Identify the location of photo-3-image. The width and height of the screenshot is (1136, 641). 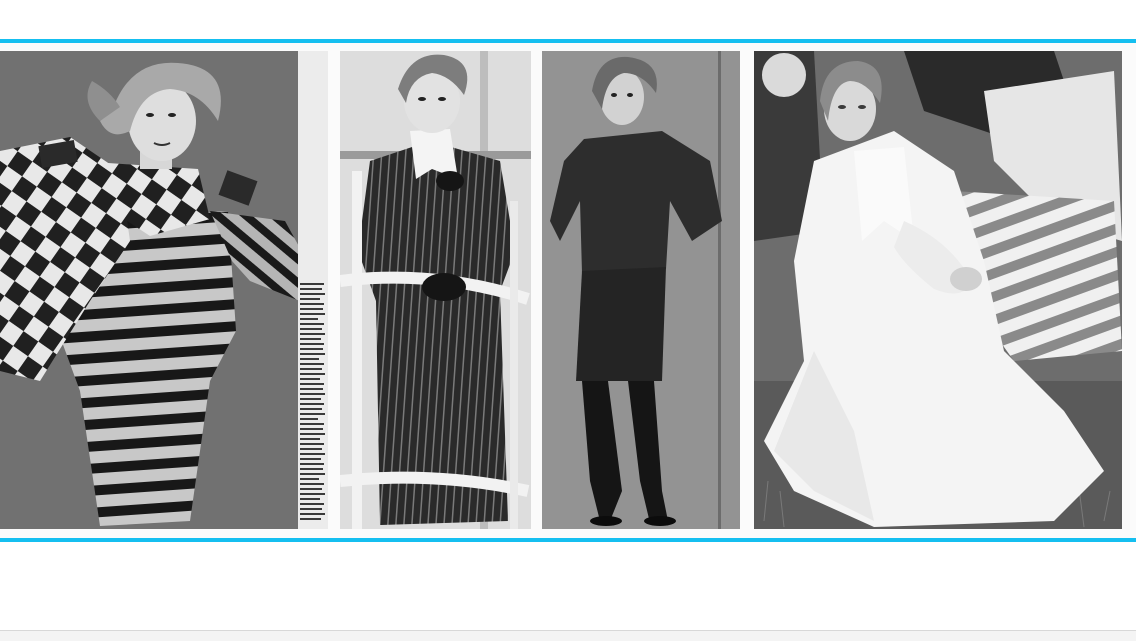
(641, 290).